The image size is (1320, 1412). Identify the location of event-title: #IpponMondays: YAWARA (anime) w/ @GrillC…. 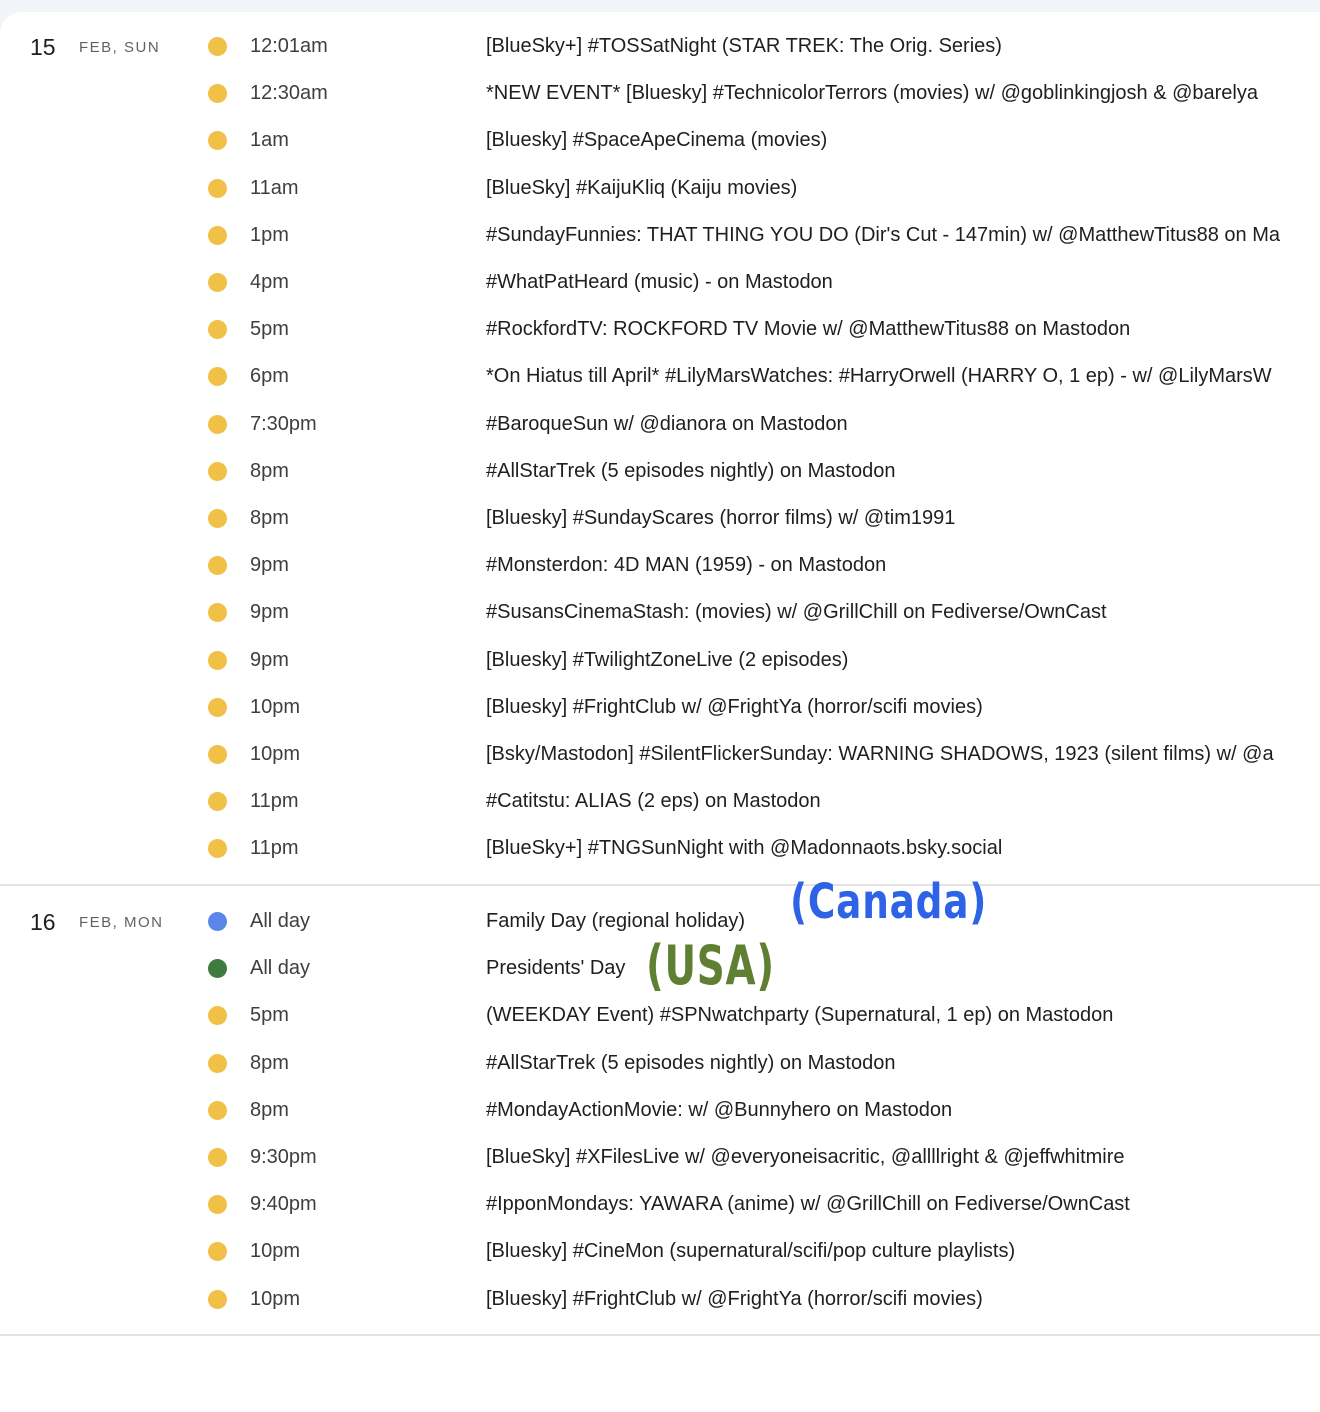
(808, 1204).